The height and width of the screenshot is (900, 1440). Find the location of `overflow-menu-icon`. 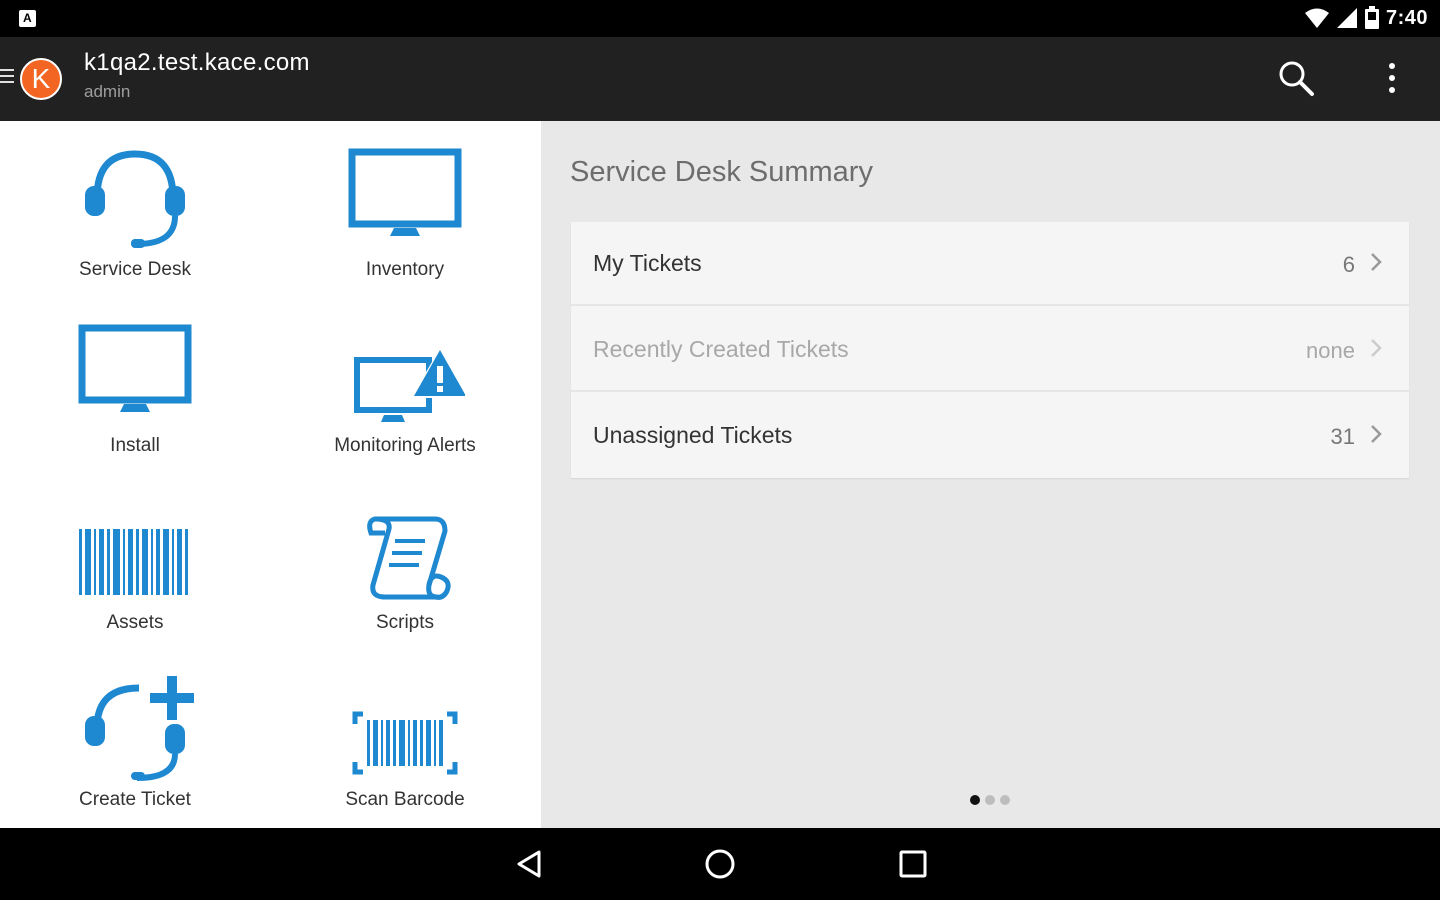

overflow-menu-icon is located at coordinates (1392, 78).